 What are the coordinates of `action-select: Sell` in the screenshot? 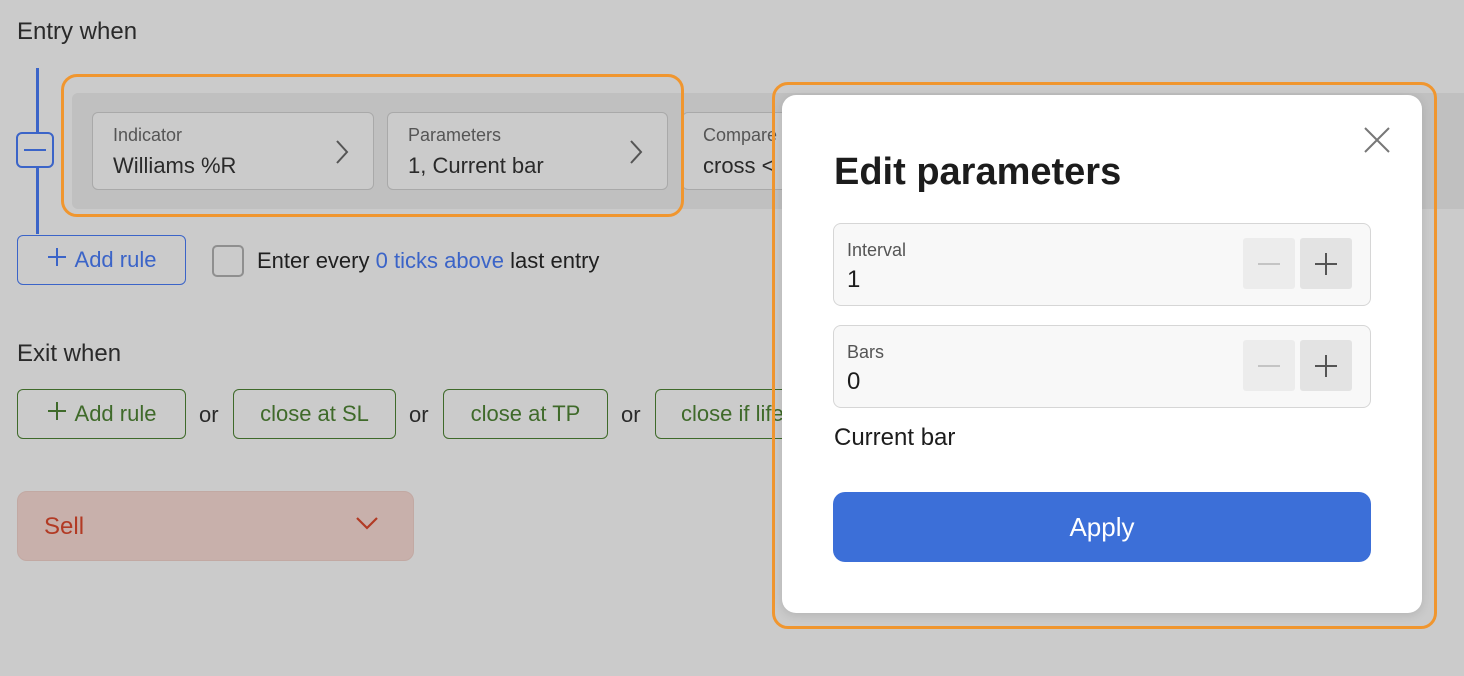 It's located at (215, 526).